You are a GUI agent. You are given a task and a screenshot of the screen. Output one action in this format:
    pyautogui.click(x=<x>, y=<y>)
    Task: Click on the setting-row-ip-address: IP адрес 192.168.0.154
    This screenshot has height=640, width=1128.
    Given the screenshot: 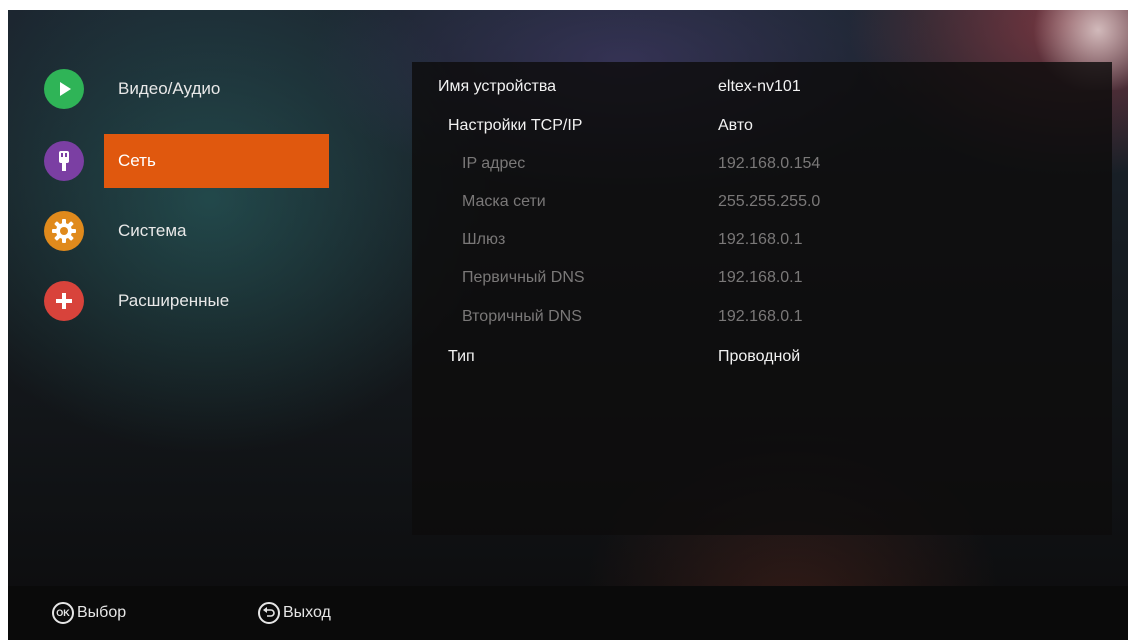 What is the action you would take?
    pyautogui.click(x=762, y=164)
    